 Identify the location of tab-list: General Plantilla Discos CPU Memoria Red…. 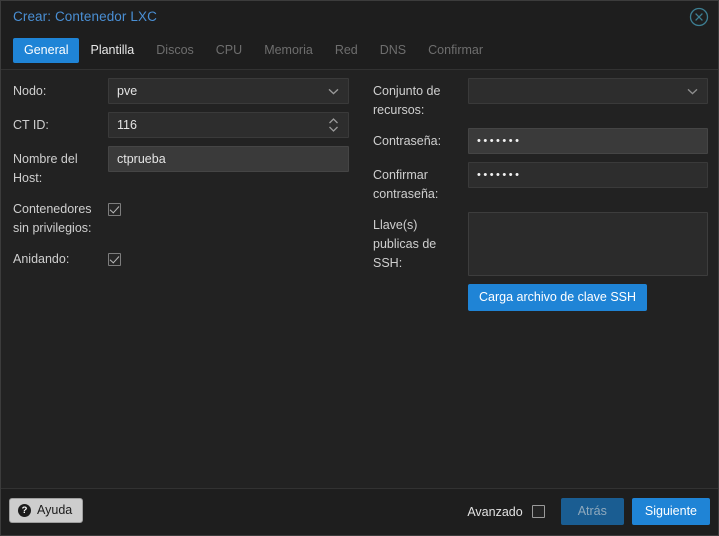
(253, 50).